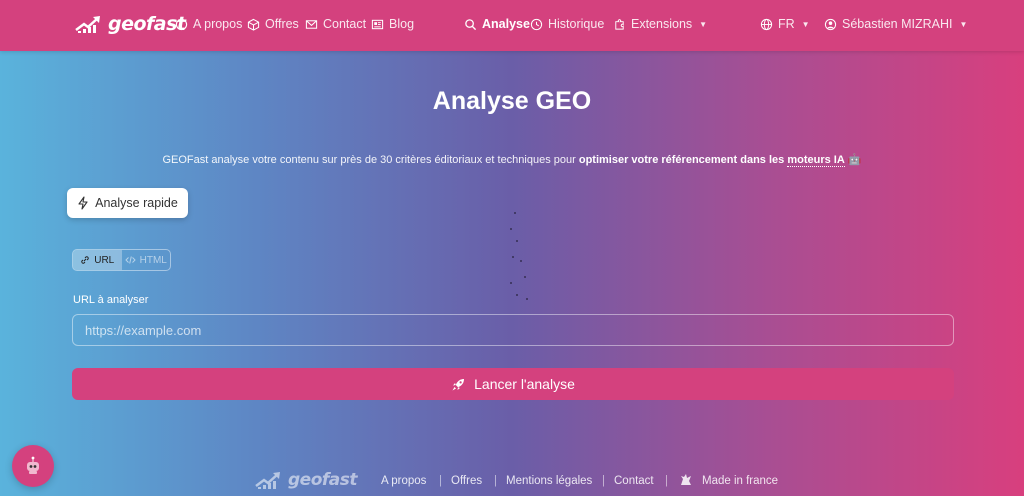 The height and width of the screenshot is (496, 1024). What do you see at coordinates (830, 24) in the screenshot?
I see `user-icon` at bounding box center [830, 24].